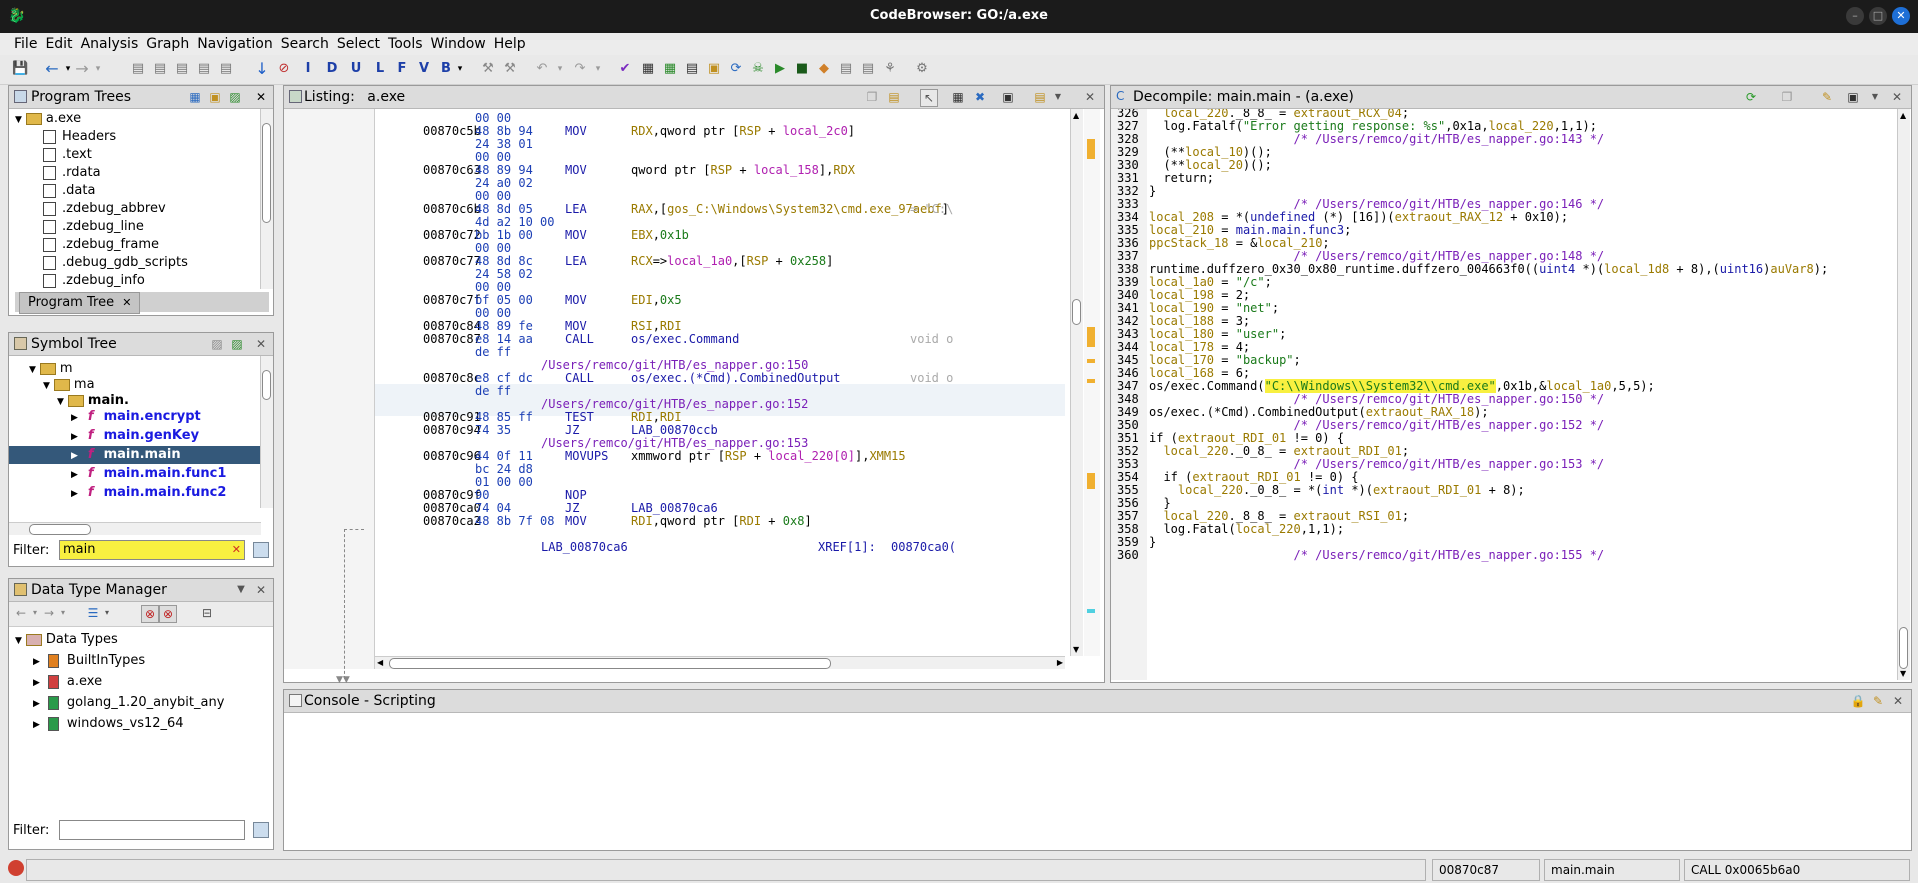 Image resolution: width=1918 pixels, height=883 pixels. Describe the element at coordinates (308, 69) in the screenshot. I see `nav-i-icon: I` at that location.